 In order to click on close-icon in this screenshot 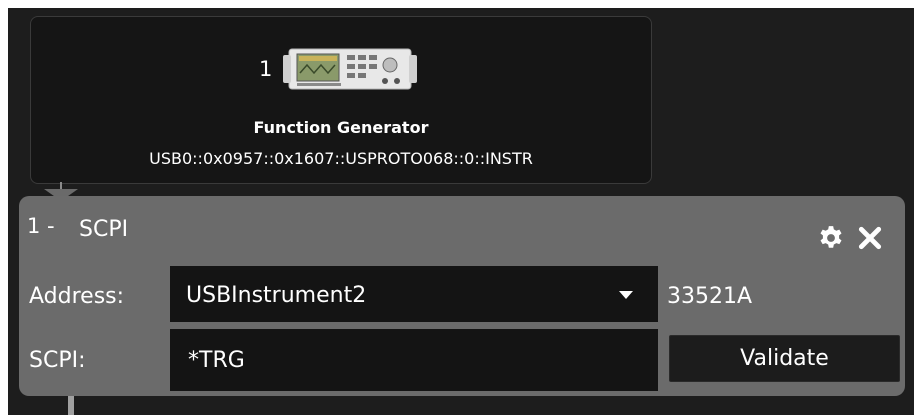, I will do `click(870, 238)`.